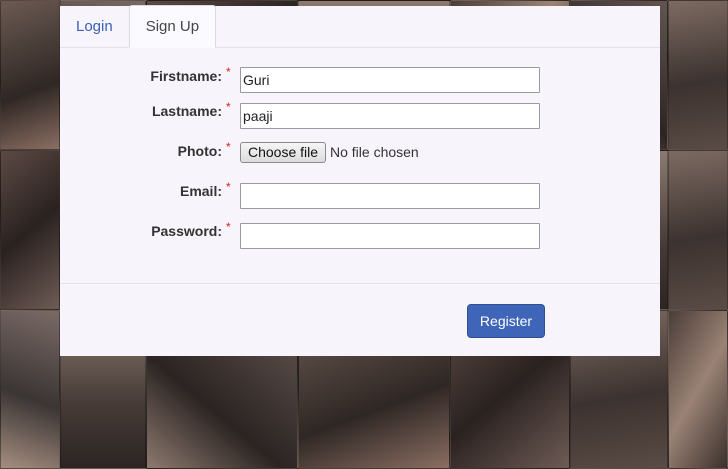  Describe the element at coordinates (186, 231) in the screenshot. I see `password-label: Password:` at that location.